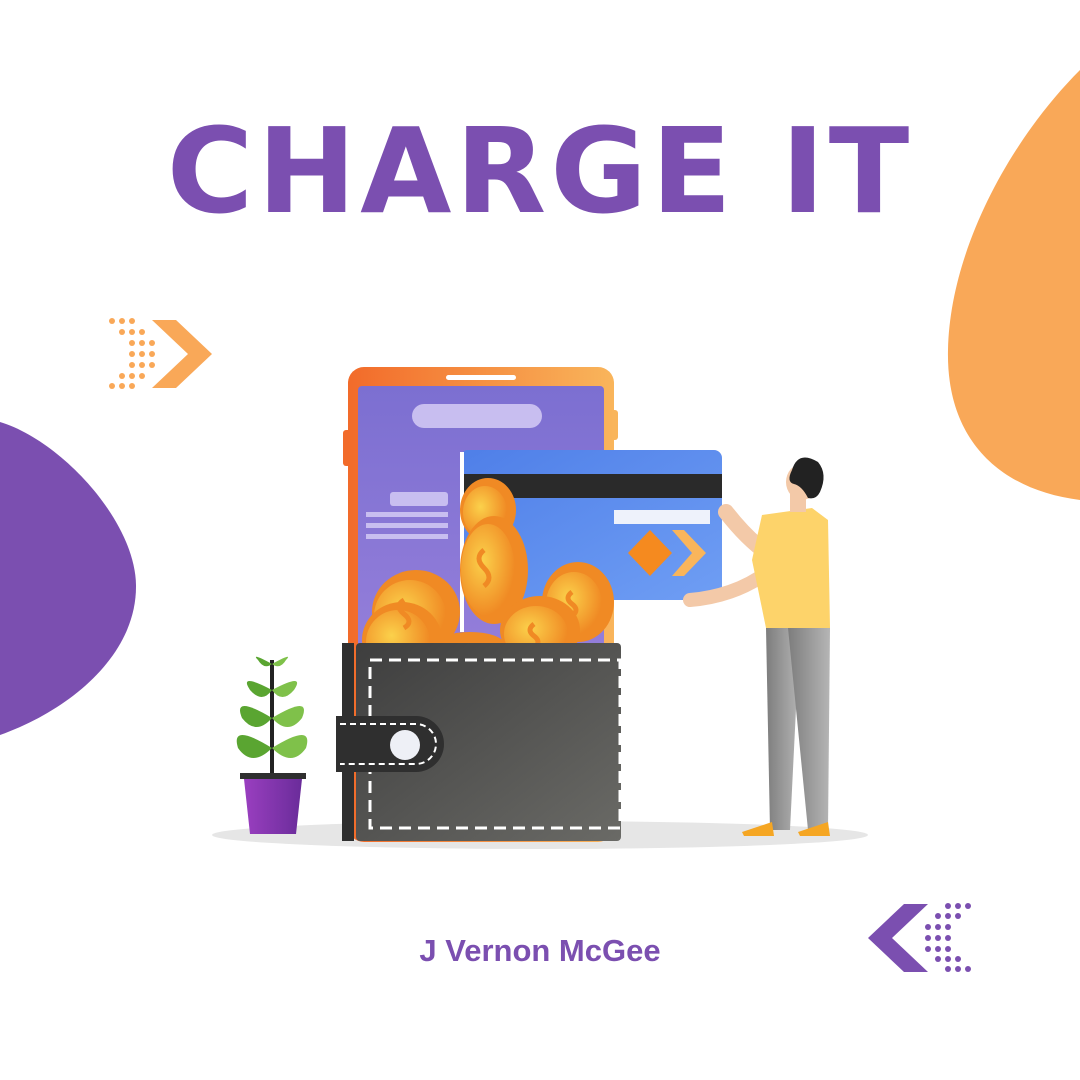  What do you see at coordinates (540, 950) in the screenshot?
I see `author-name: J Vernon McGee` at bounding box center [540, 950].